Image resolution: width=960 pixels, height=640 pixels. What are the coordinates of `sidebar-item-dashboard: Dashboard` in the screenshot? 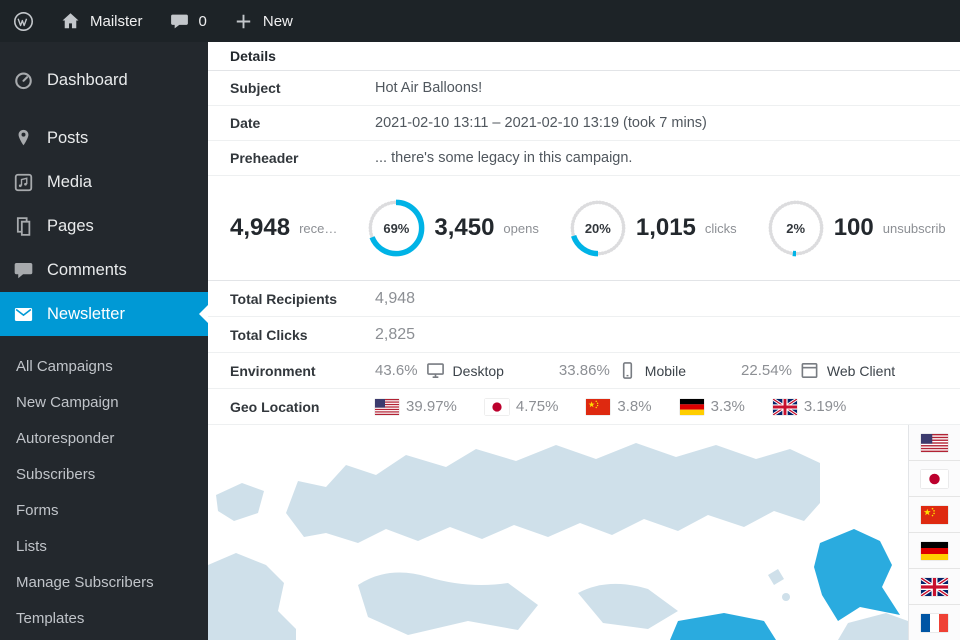 It's located at (104, 80).